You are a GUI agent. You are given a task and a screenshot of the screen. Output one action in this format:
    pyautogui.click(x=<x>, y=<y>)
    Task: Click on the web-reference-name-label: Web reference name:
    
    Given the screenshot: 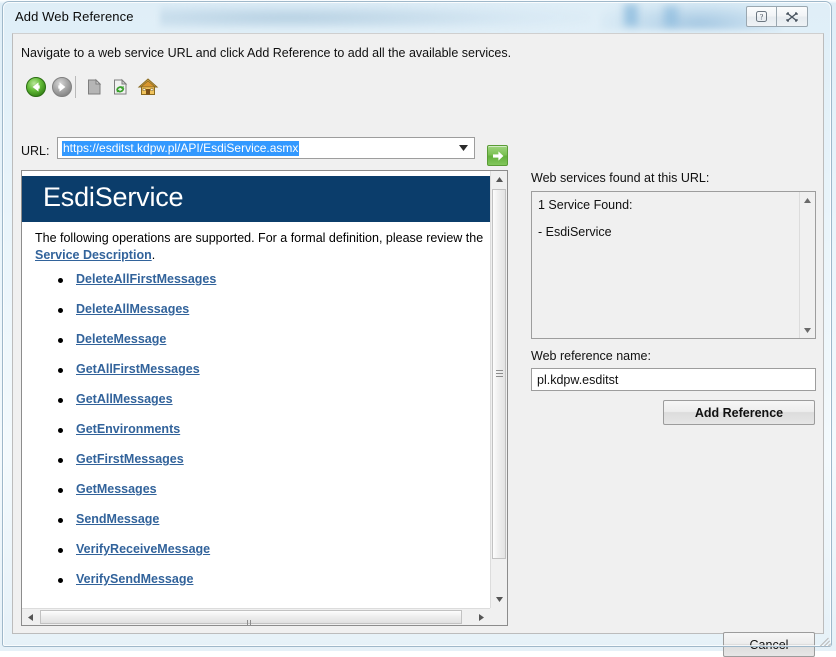 What is the action you would take?
    pyautogui.click(x=591, y=356)
    